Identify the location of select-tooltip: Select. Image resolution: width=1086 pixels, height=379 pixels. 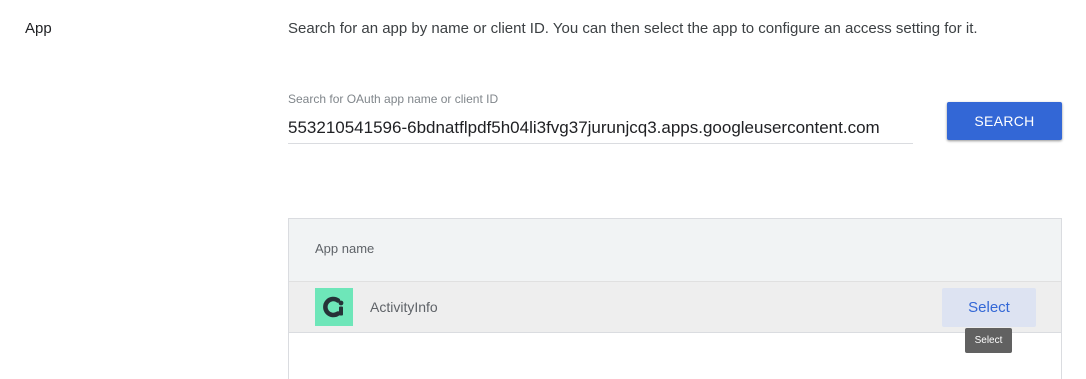
(988, 340).